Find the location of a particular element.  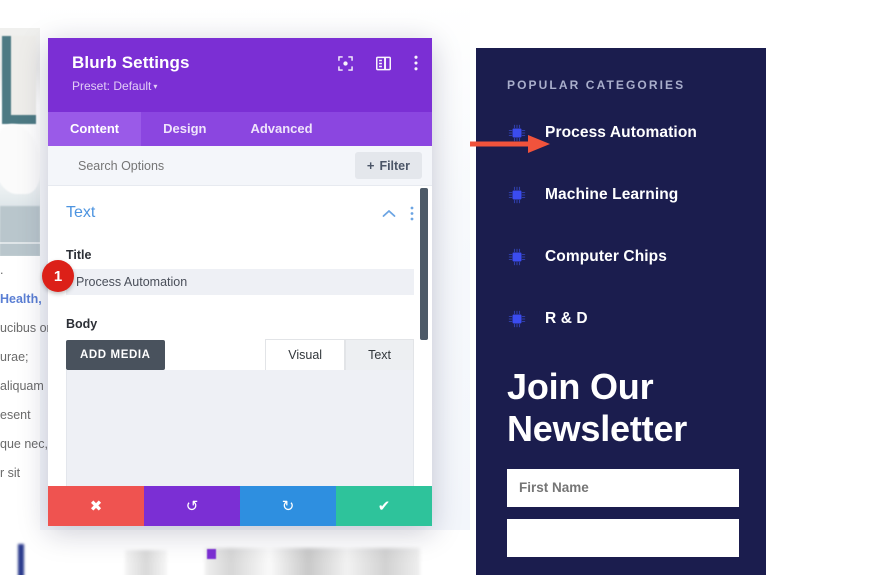

photo-bed-shape is located at coordinates (20, 231).